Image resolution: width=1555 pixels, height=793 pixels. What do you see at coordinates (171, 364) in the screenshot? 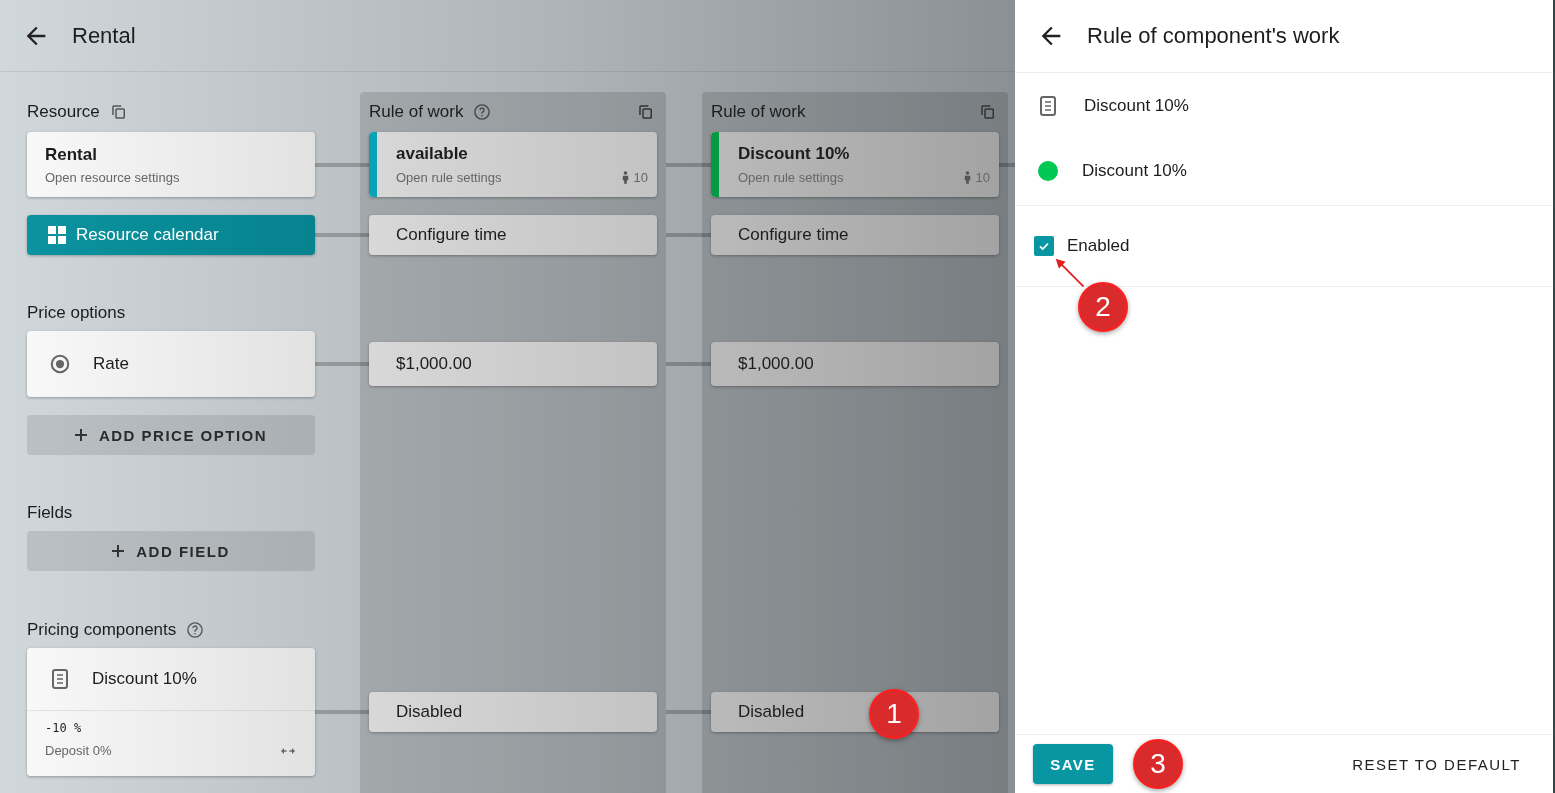
I see `price-option-card: Rate` at bounding box center [171, 364].